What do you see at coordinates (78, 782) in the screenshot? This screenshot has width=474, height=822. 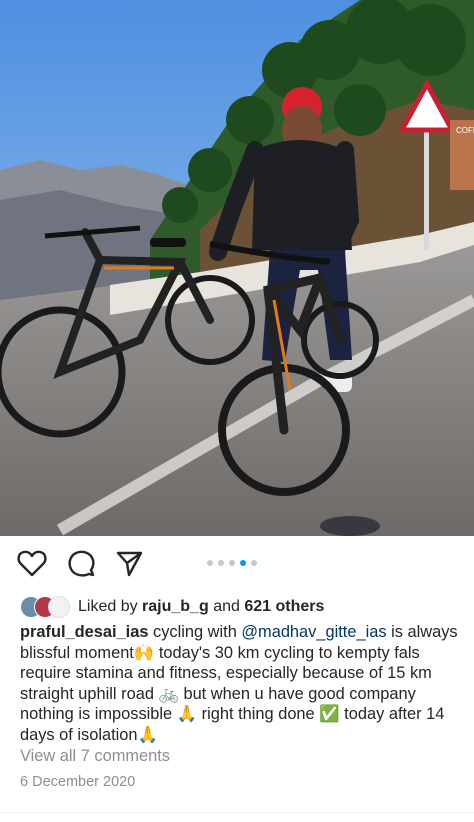 I see `post-date: 6 December 2020` at bounding box center [78, 782].